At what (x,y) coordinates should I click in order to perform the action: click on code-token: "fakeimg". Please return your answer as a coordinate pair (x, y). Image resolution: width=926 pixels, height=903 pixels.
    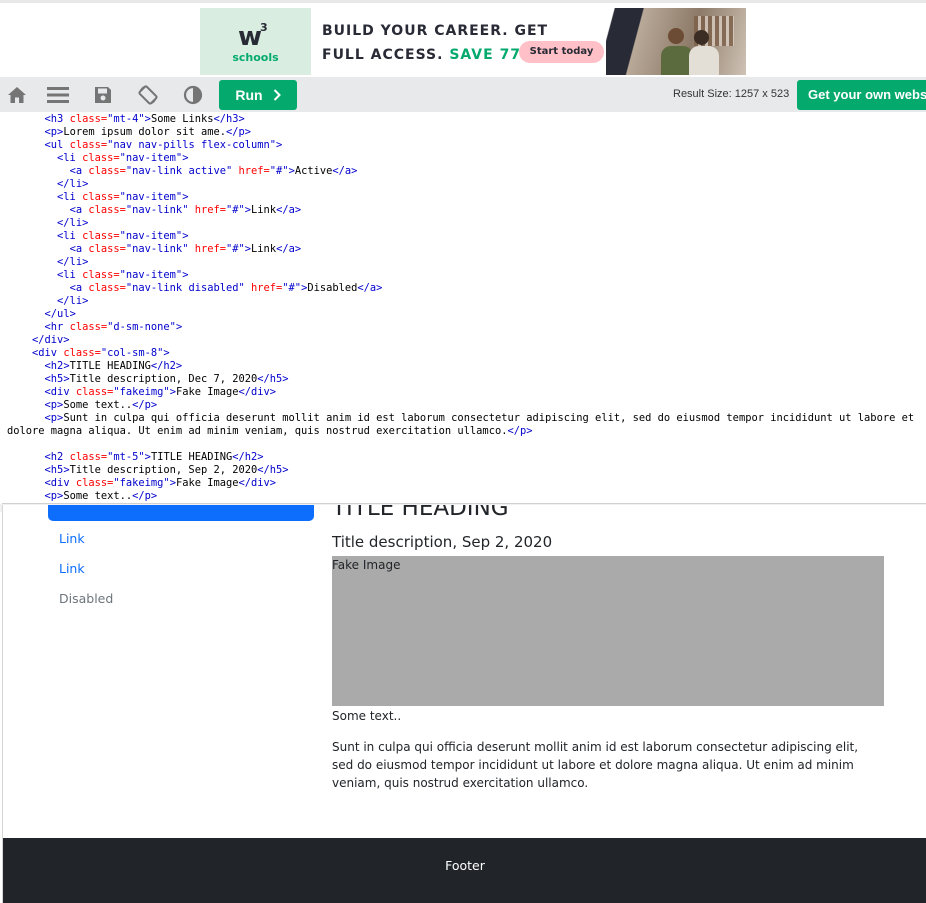
    Looking at the image, I should click on (141, 483).